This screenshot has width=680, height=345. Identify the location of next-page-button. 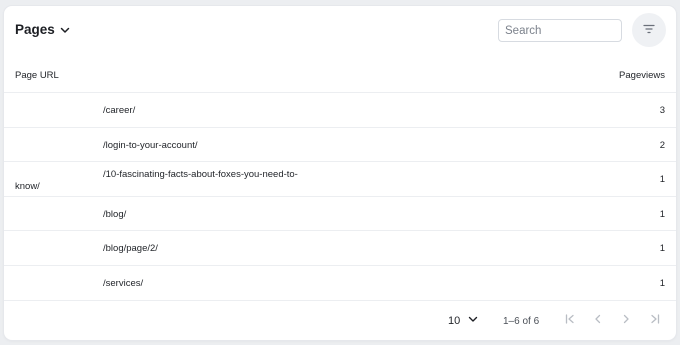
(626, 321).